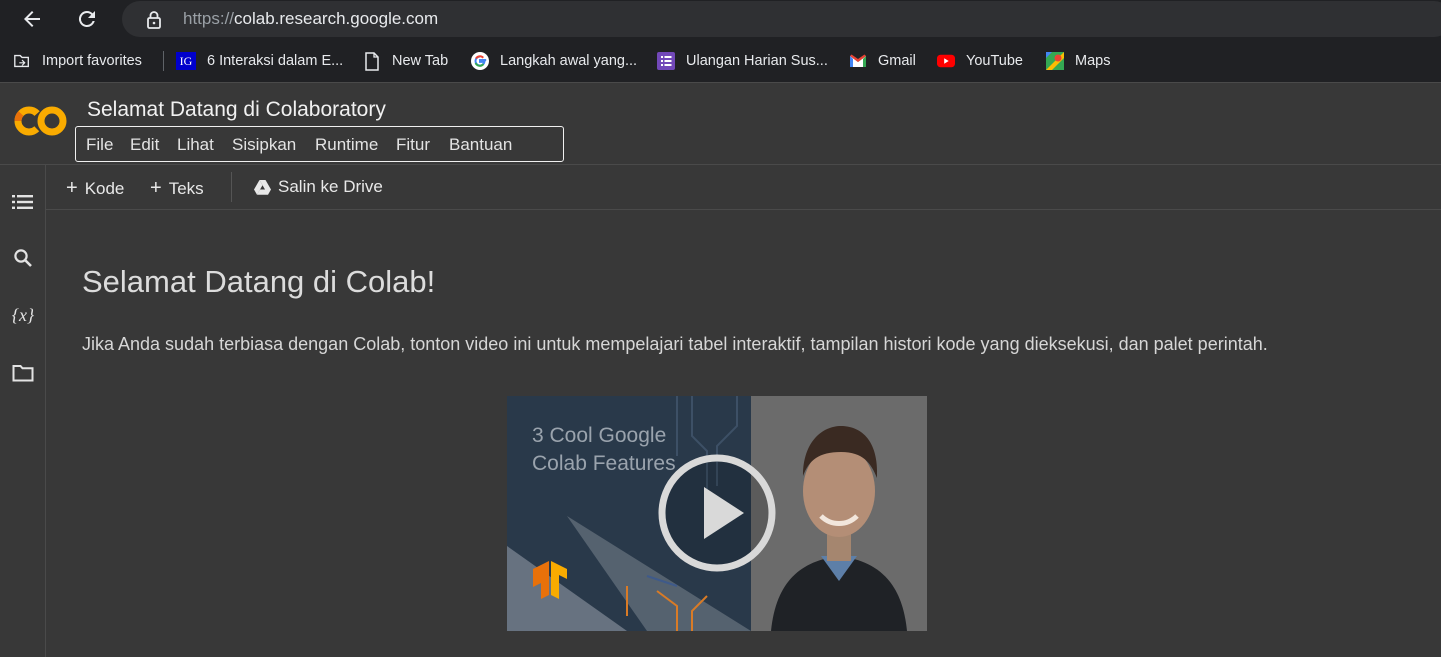 This screenshot has height=657, width=1441. What do you see at coordinates (480, 61) in the screenshot?
I see `google-icon` at bounding box center [480, 61].